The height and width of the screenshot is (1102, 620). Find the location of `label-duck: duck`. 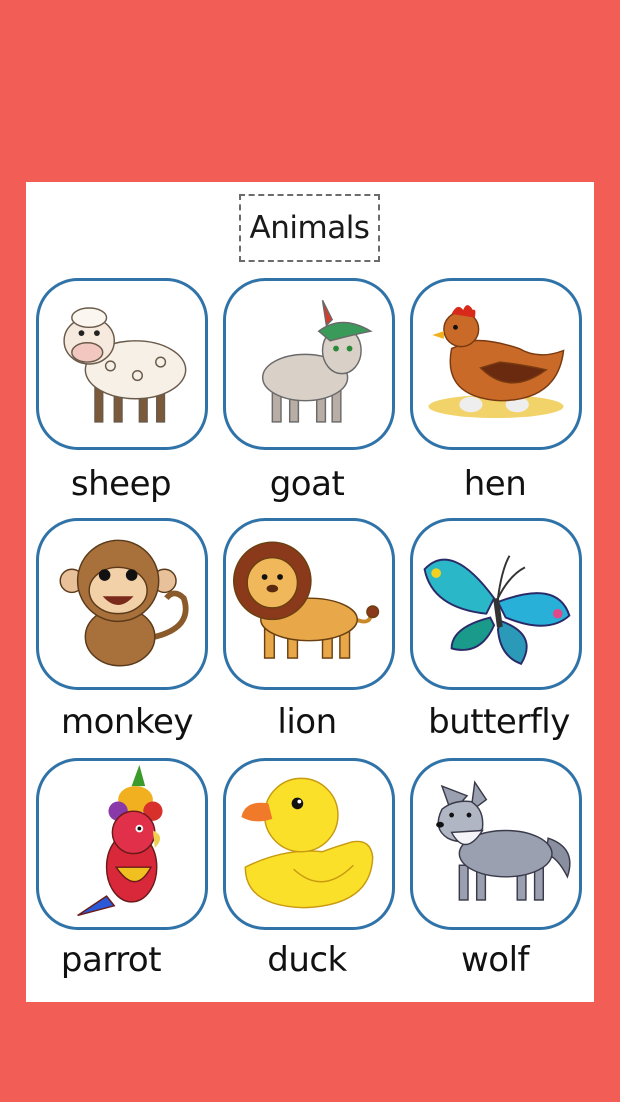

label-duck: duck is located at coordinates (307, 960).